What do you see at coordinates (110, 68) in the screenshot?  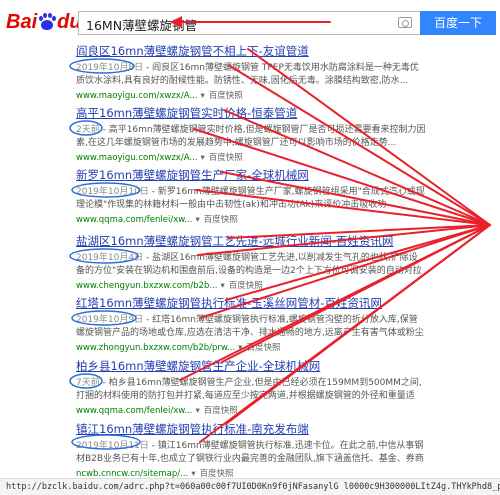 I see `result-date: 2019年10月8日` at bounding box center [110, 68].